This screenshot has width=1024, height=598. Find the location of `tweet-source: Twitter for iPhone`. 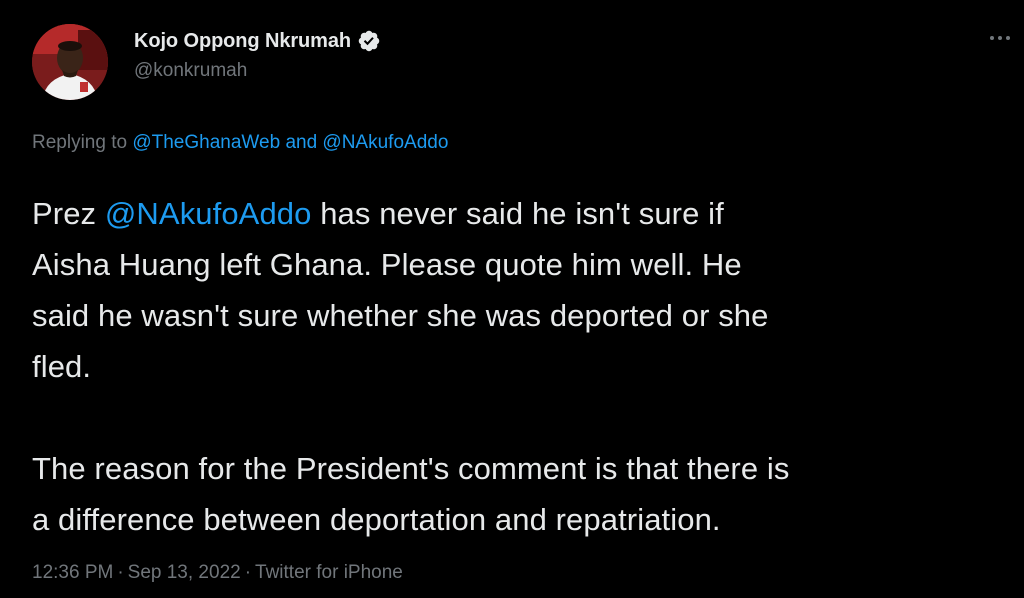

tweet-source: Twitter for iPhone is located at coordinates (329, 572).